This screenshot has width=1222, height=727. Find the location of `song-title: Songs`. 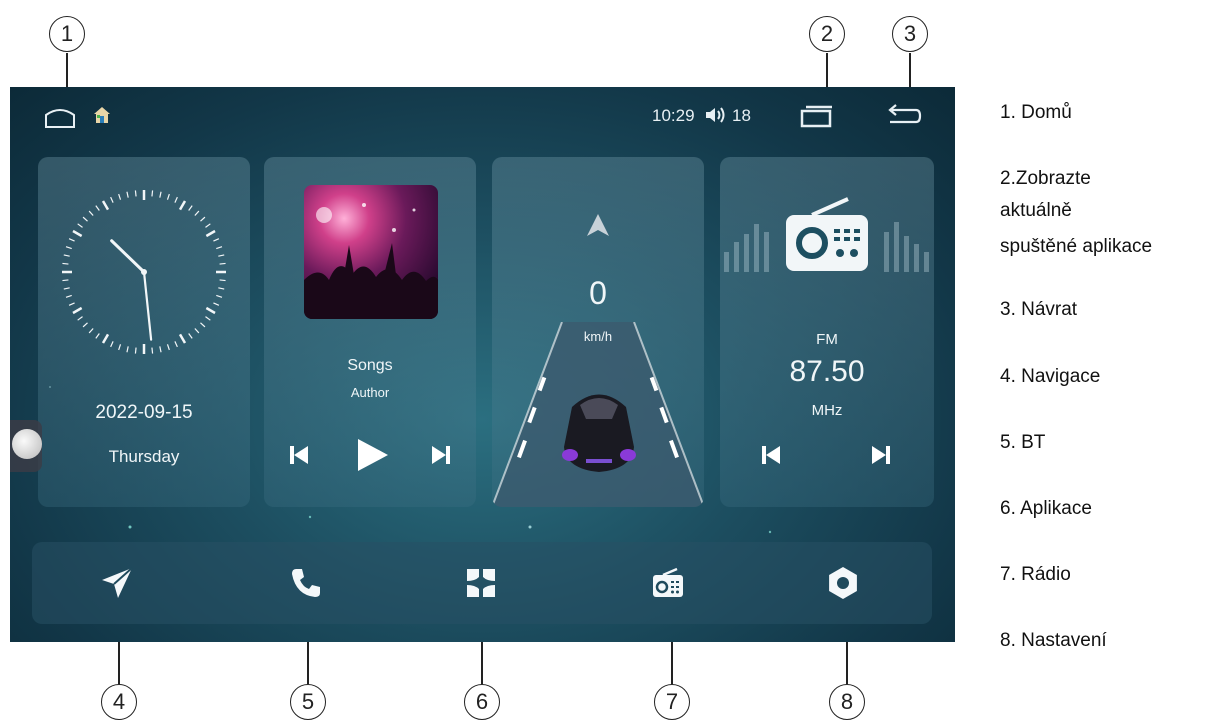

song-title: Songs is located at coordinates (370, 365).